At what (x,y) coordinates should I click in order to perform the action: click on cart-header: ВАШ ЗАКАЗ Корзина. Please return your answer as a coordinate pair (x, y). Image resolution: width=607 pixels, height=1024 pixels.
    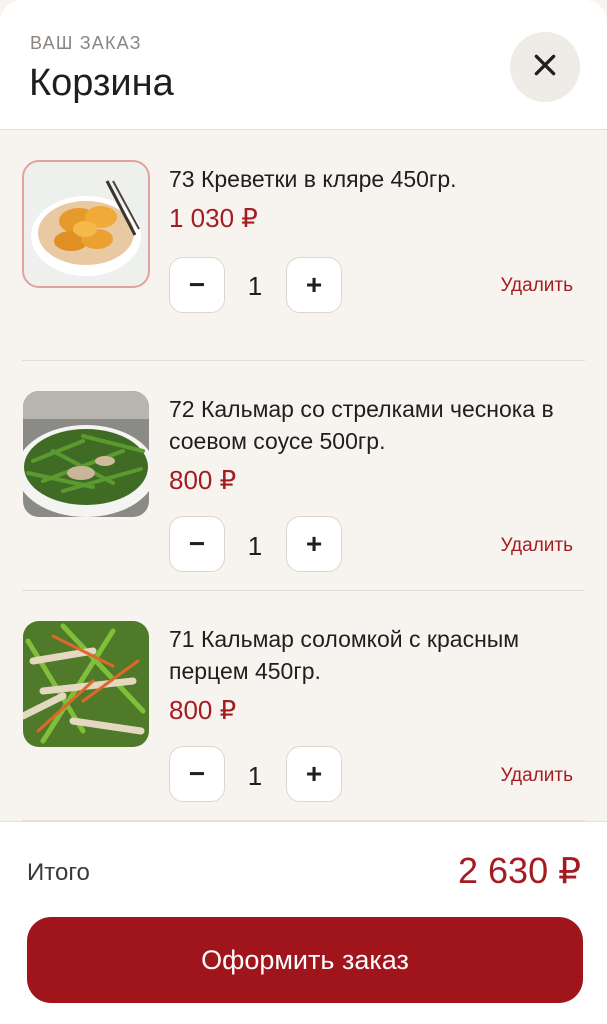
    Looking at the image, I should click on (303, 65).